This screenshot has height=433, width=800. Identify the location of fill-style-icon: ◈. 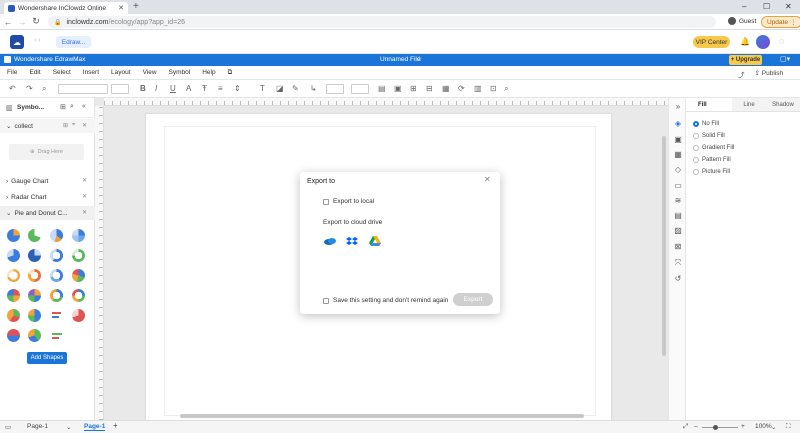
(678, 124).